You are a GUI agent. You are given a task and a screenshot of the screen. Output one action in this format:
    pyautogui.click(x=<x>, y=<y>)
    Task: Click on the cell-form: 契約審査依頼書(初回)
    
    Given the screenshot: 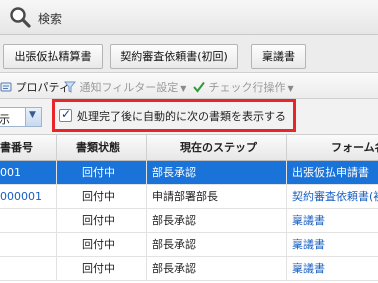 What is the action you would take?
    pyautogui.click(x=332, y=197)
    